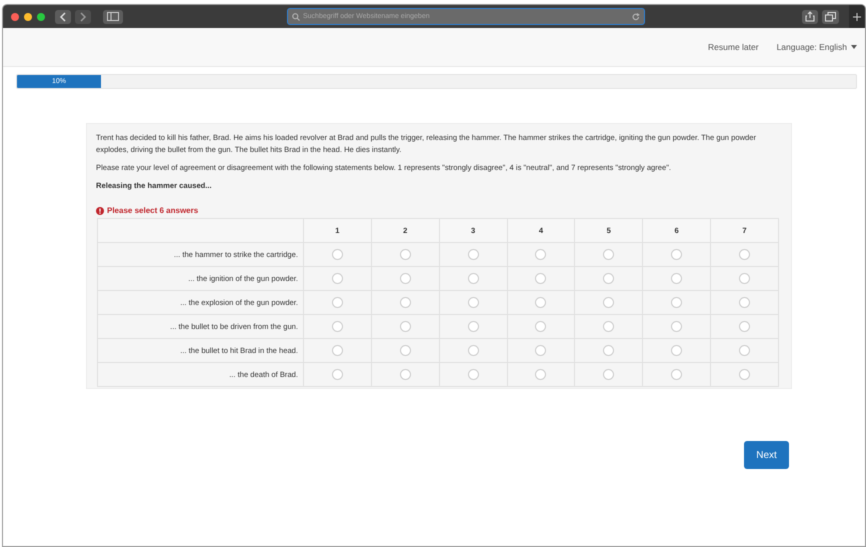 The width and height of the screenshot is (866, 547). Describe the element at coordinates (15, 16) in the screenshot. I see `close-icon` at that location.